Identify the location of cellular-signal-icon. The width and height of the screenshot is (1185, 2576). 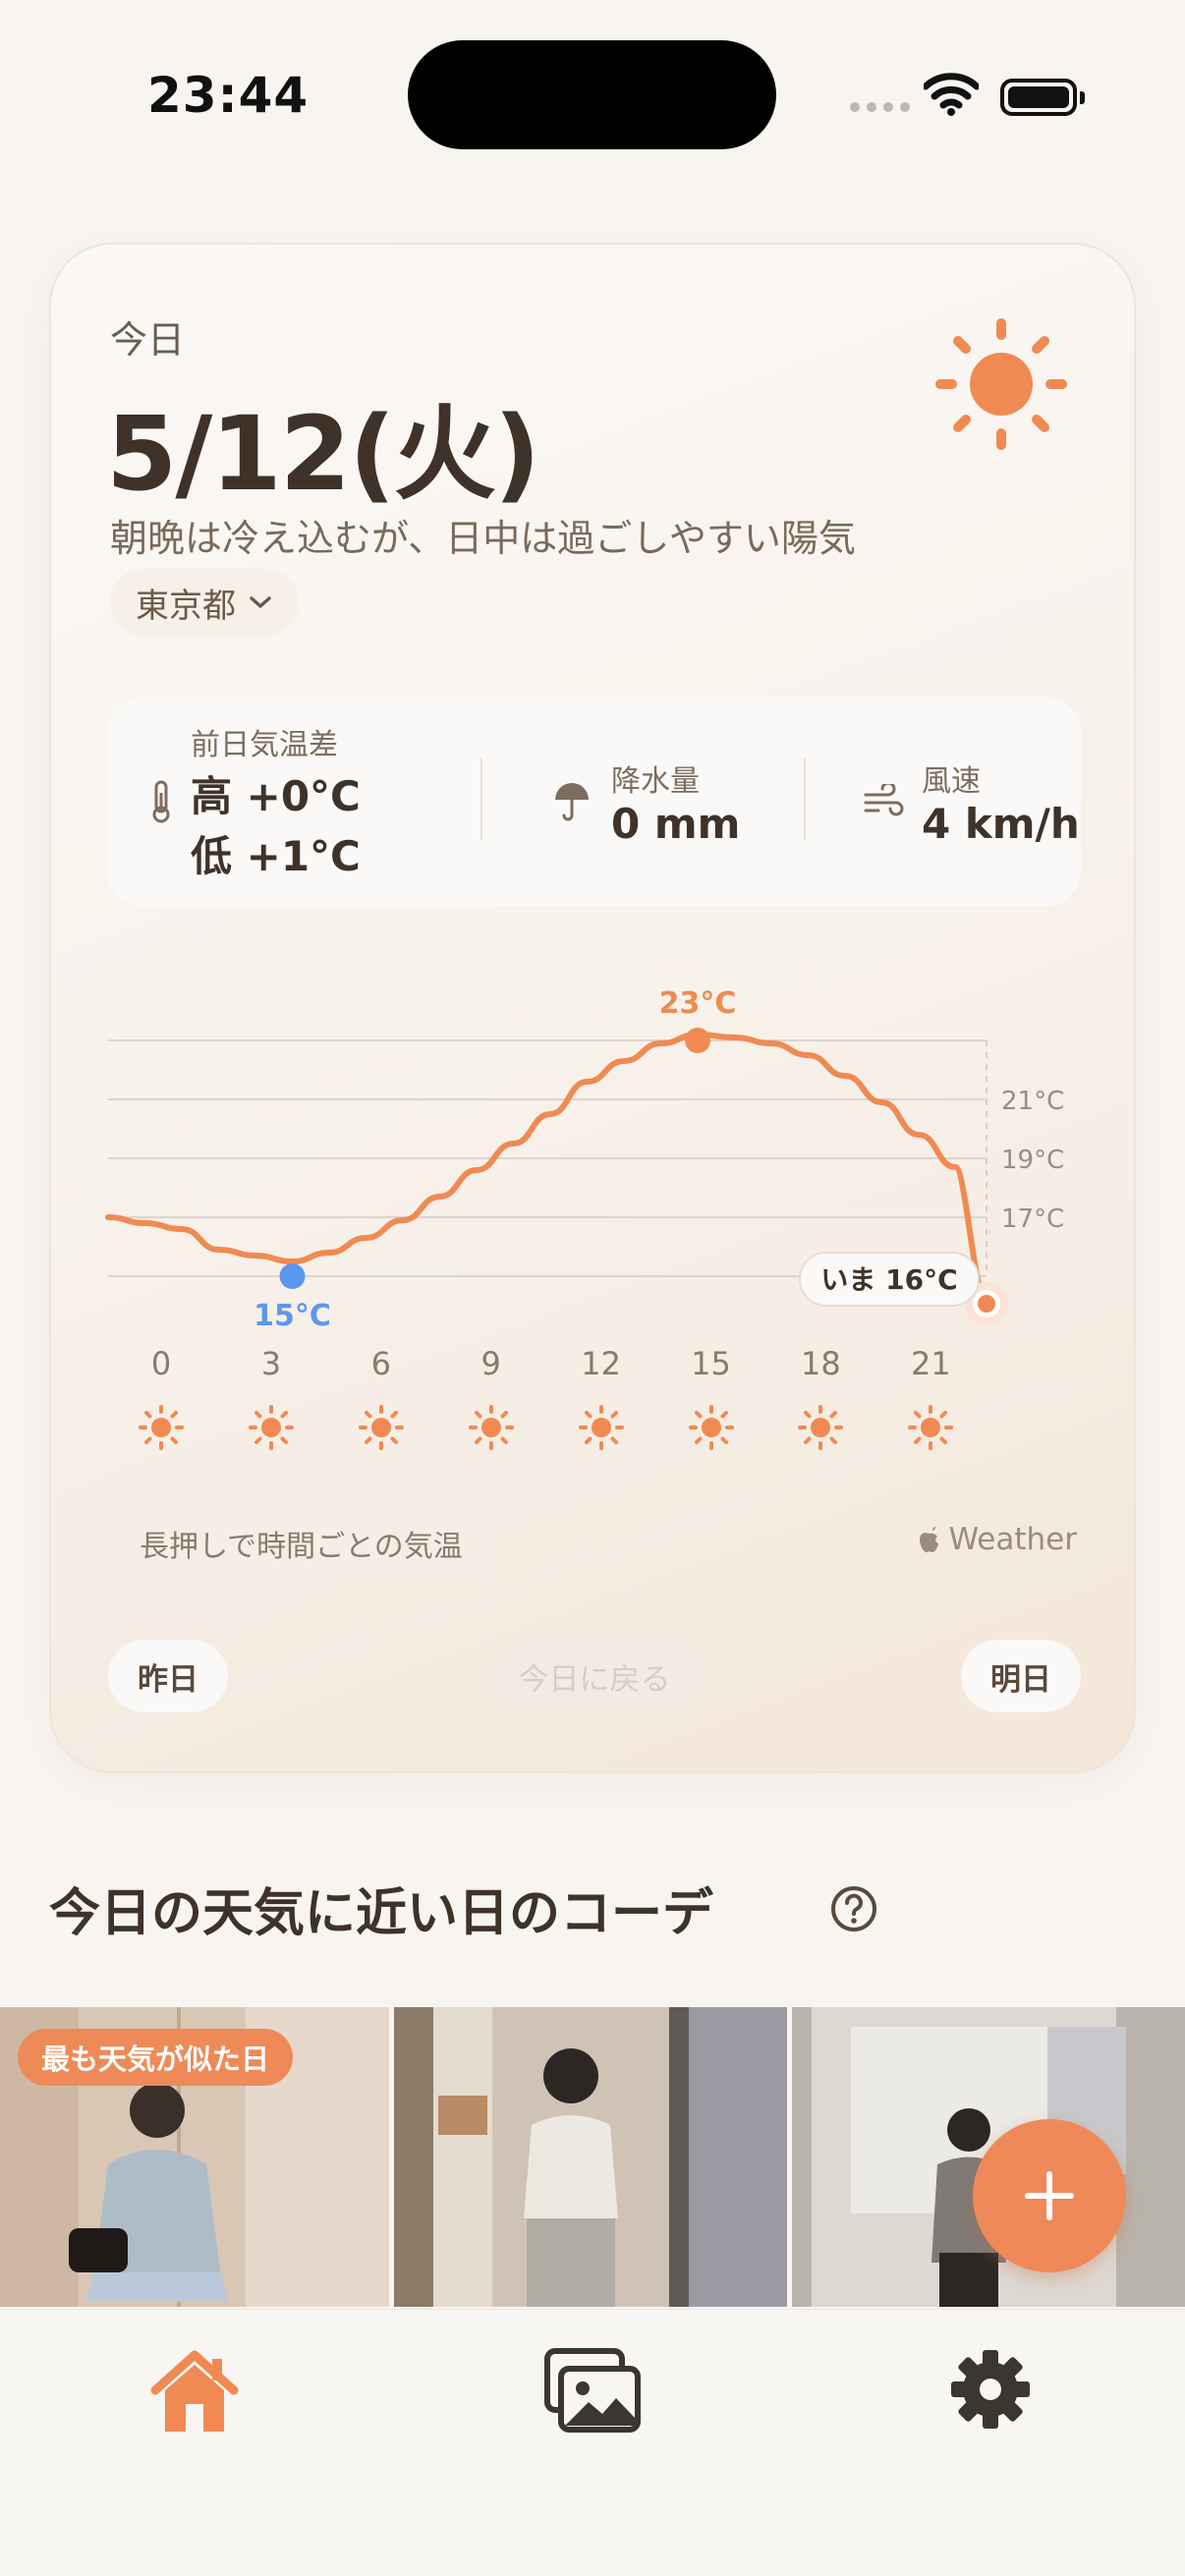
(880, 107).